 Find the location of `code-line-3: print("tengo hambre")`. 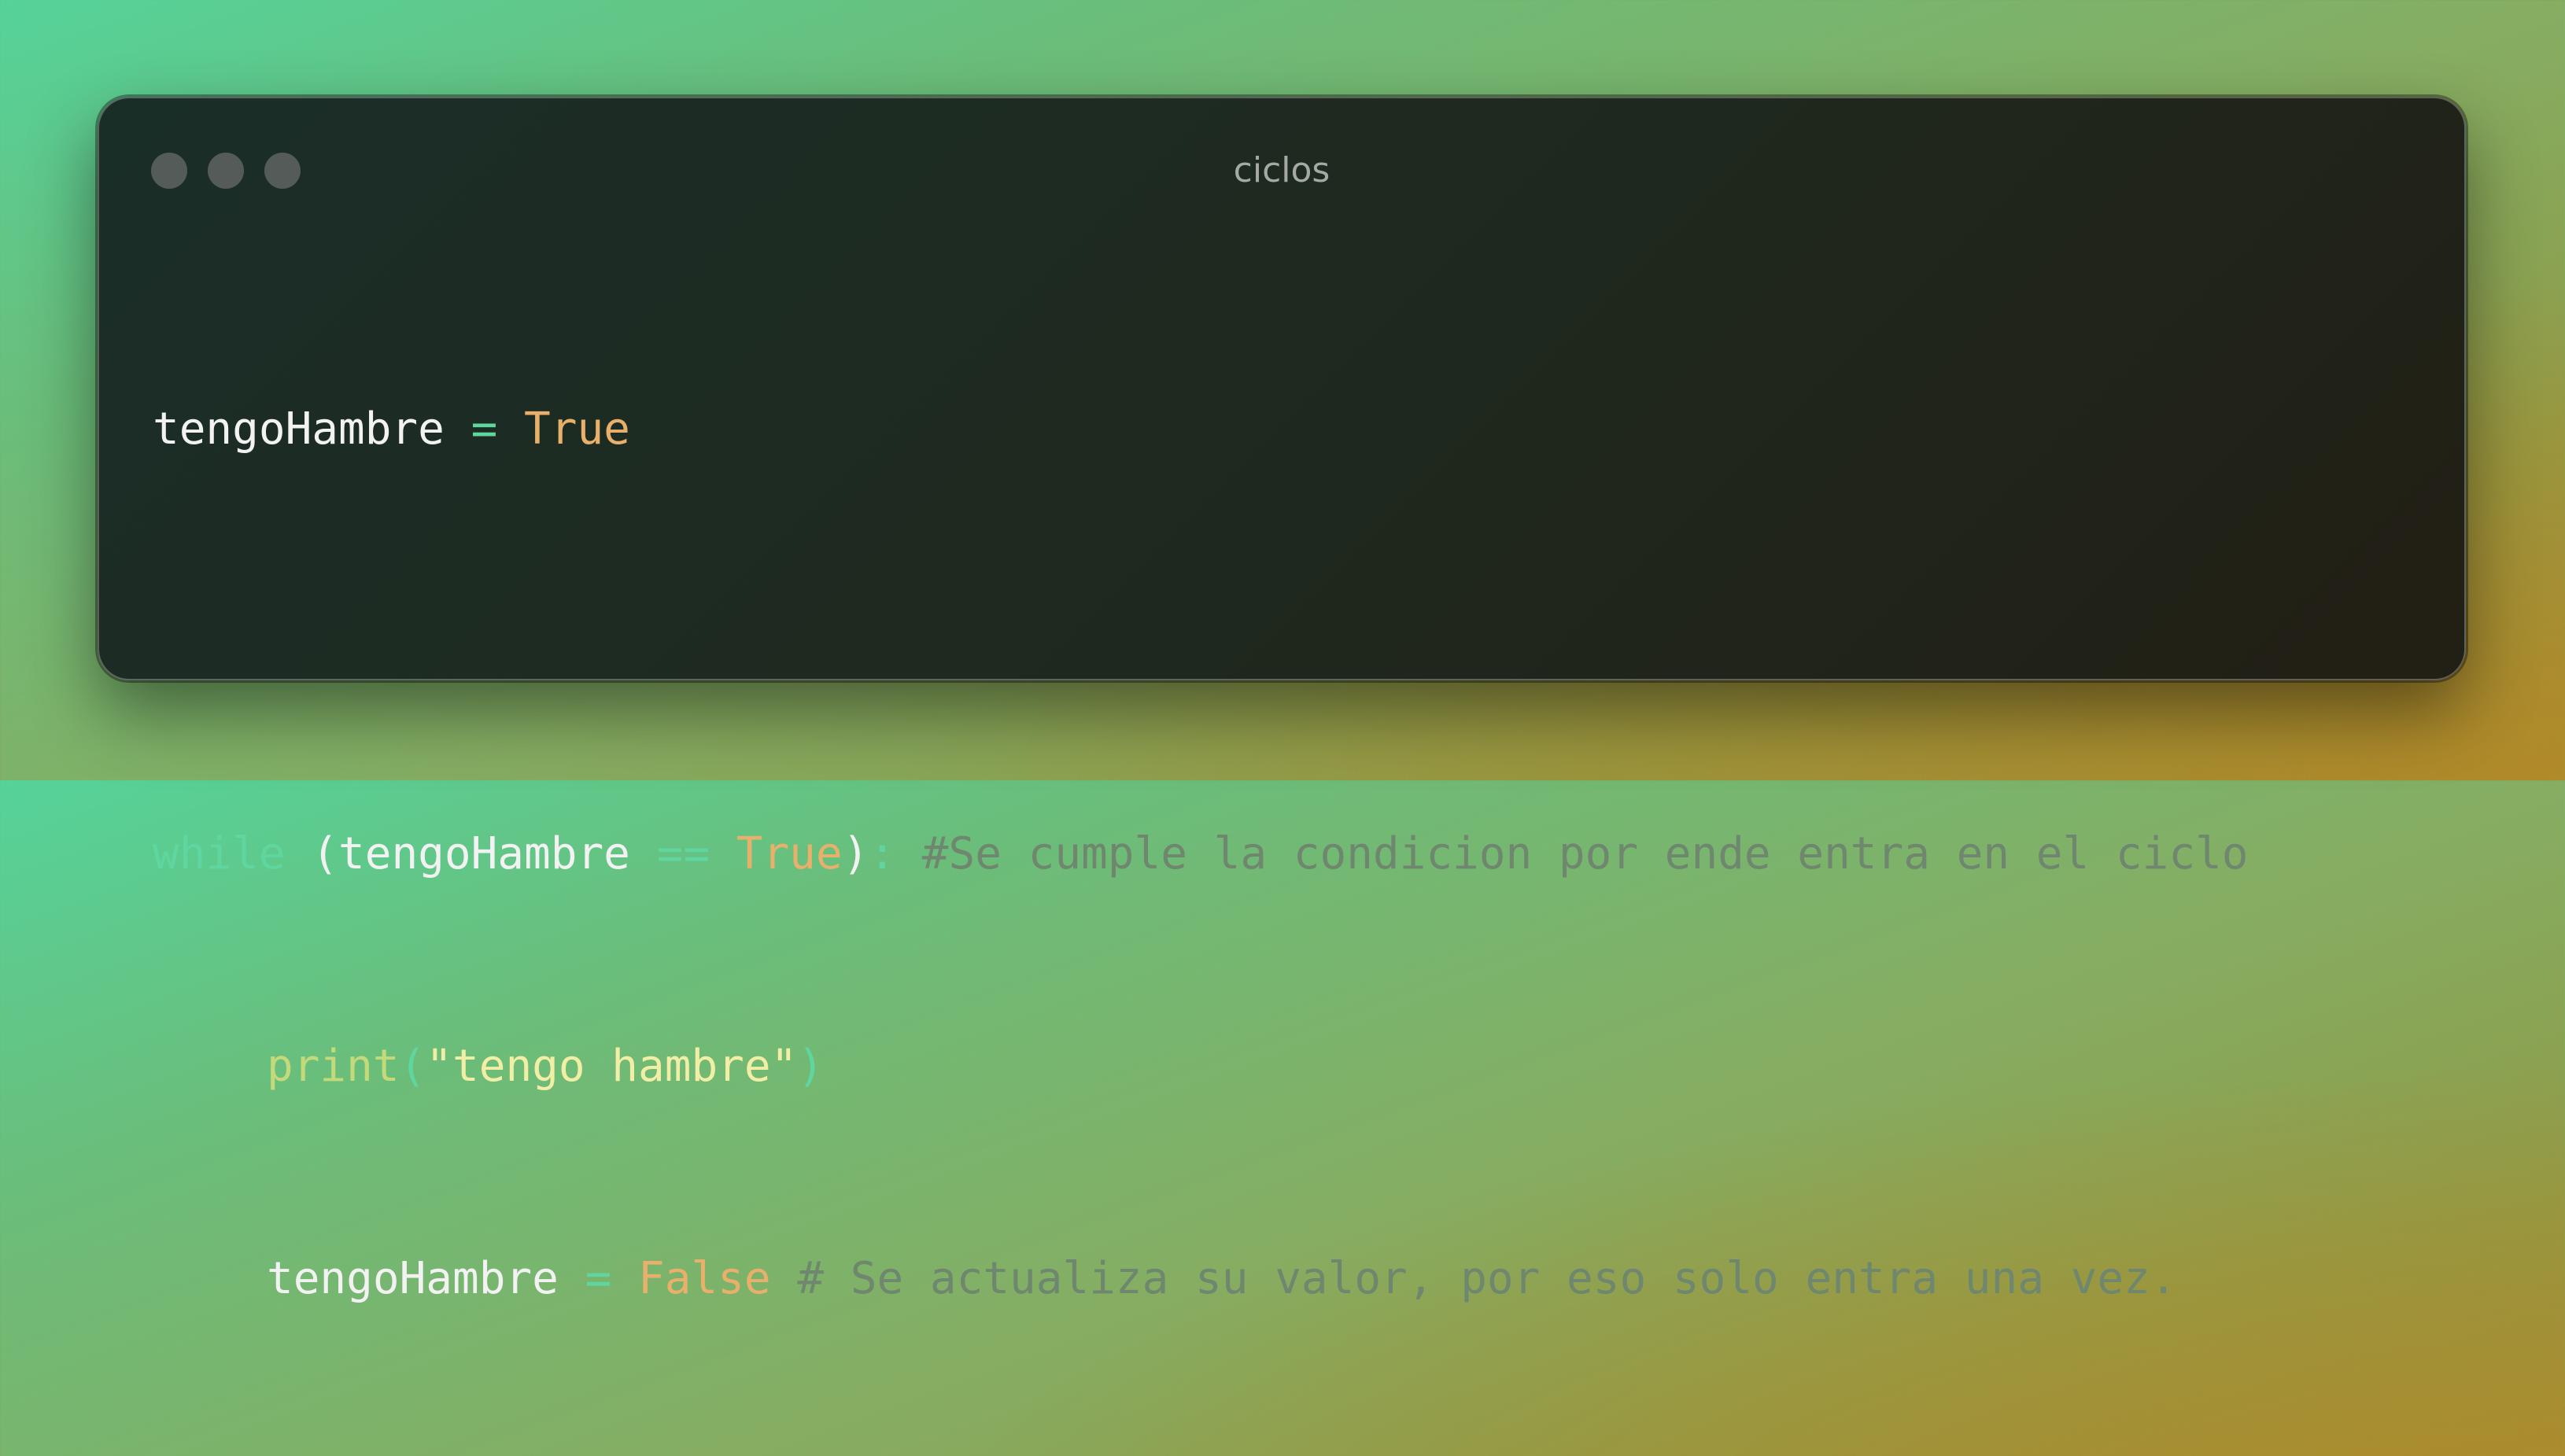

code-line-3: print("tengo hambre") is located at coordinates (1201, 1066).